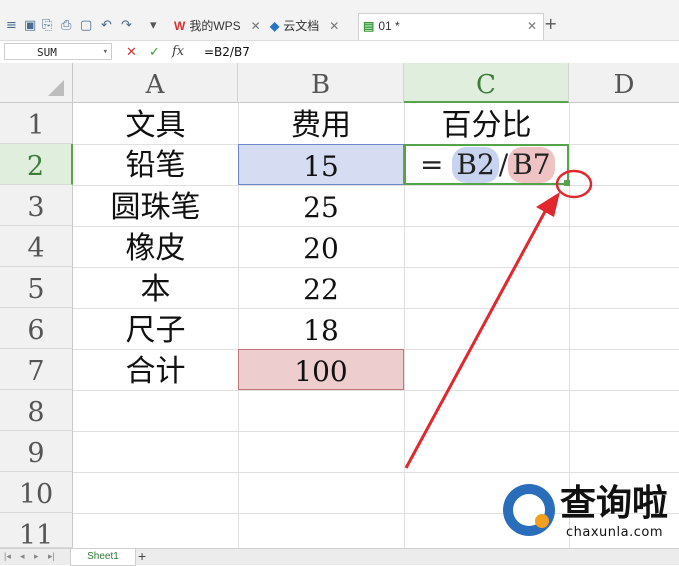  Describe the element at coordinates (22, 556) in the screenshot. I see `prev-sheet-icon: ◂` at that location.